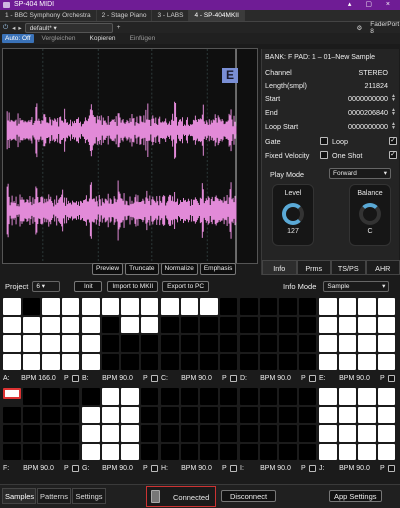 Image resolution: width=400 pixels, height=508 pixels. What do you see at coordinates (125, 15) in the screenshot?
I see `tab-stage-piano: 2 - Stage Piano` at bounding box center [125, 15].